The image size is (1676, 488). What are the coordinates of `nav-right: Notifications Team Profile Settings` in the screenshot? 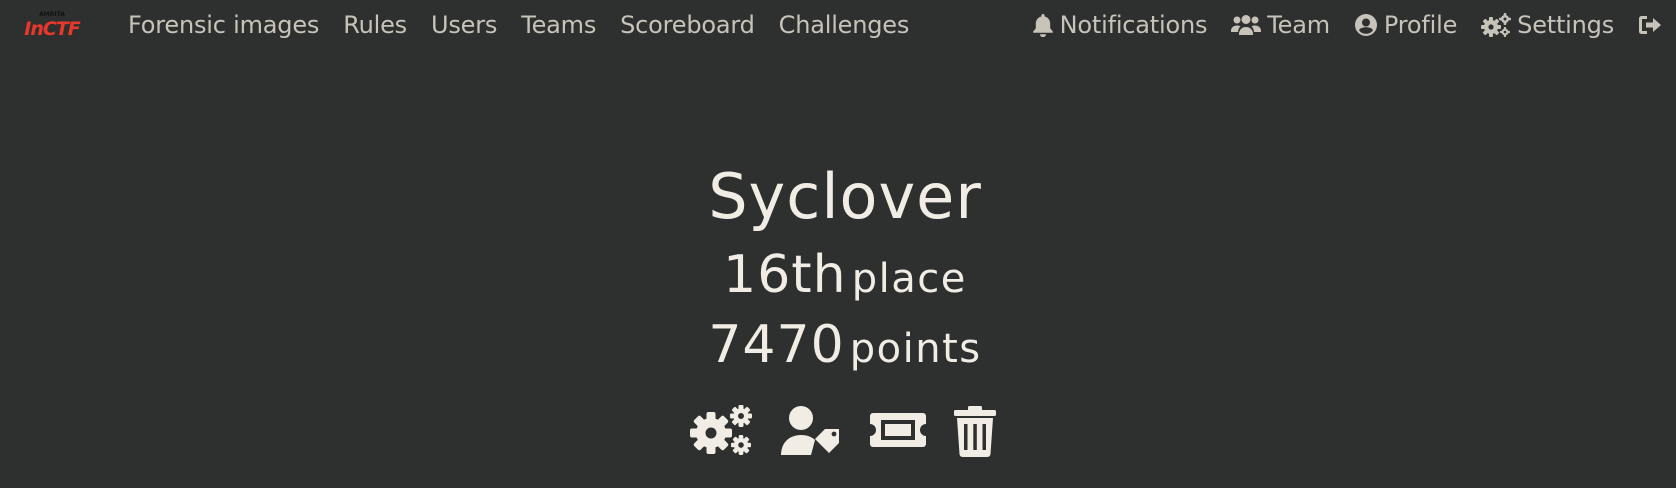 It's located at (1342, 25).